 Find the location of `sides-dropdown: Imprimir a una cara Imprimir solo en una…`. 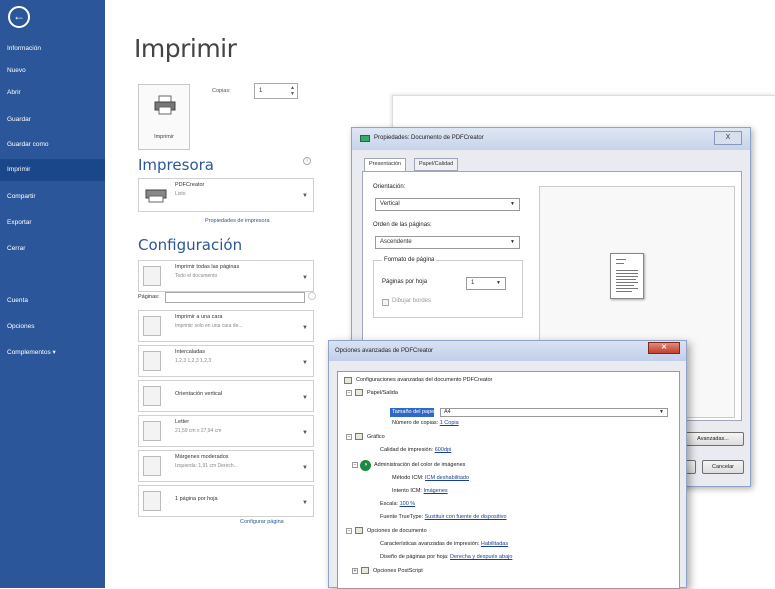

sides-dropdown: Imprimir a una cara Imprimir solo en una… is located at coordinates (226, 326).